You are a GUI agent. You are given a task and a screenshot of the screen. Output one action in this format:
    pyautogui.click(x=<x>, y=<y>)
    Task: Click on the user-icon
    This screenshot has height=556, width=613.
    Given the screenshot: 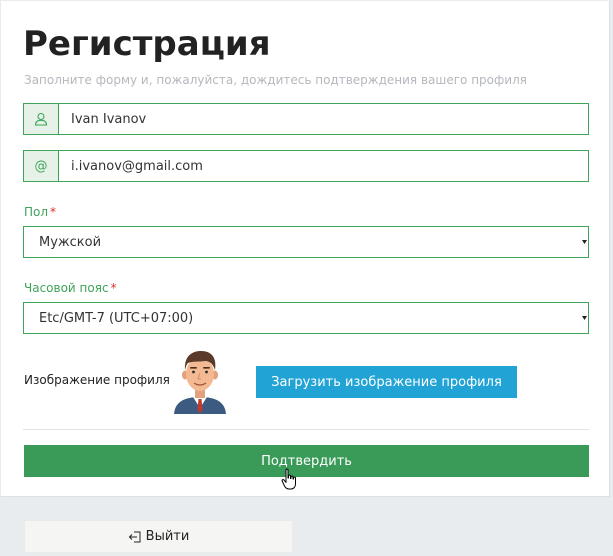 What is the action you would take?
    pyautogui.click(x=41, y=119)
    